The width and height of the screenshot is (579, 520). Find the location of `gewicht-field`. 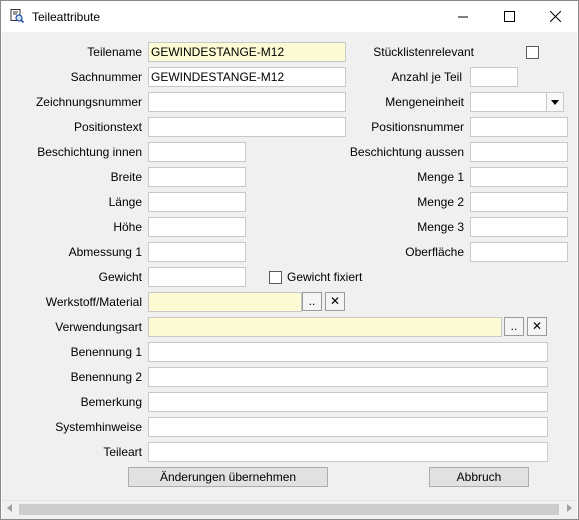

gewicht-field is located at coordinates (197, 277).